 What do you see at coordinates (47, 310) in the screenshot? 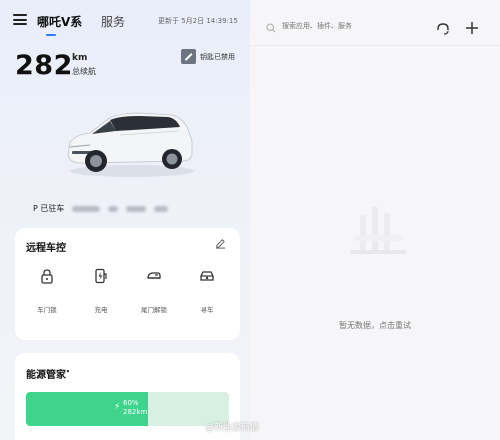
I see `door-lock-label: 车门锁` at bounding box center [47, 310].